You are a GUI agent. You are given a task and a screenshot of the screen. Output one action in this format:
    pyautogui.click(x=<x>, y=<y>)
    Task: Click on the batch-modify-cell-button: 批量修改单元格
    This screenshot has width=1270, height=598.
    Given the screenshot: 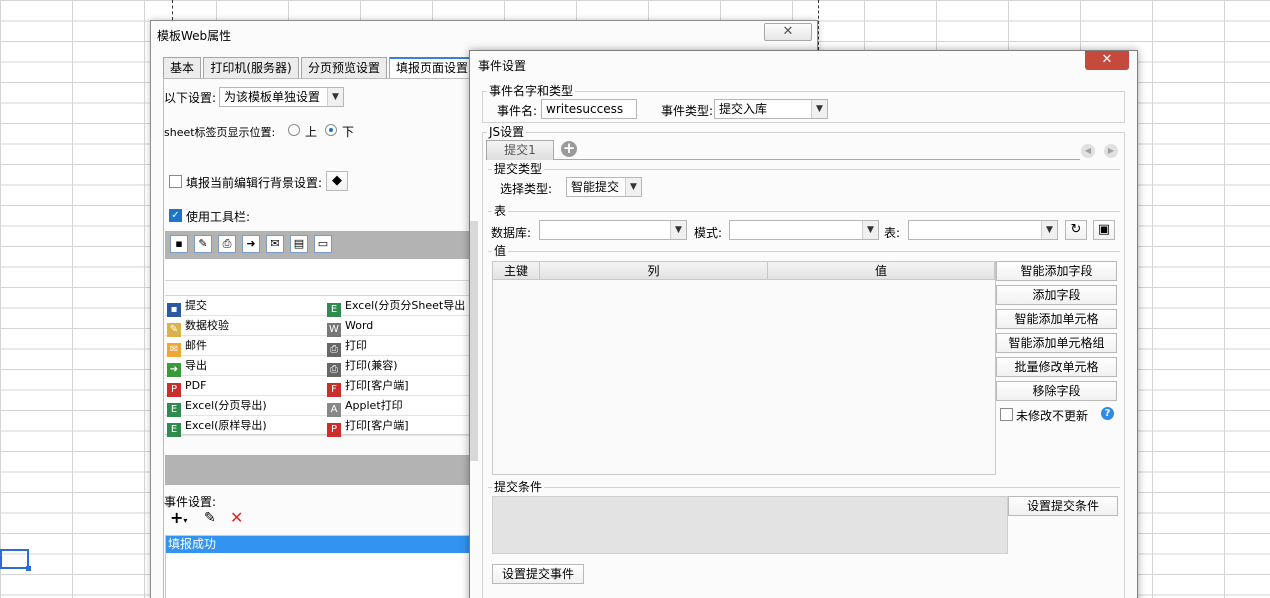 What is the action you would take?
    pyautogui.click(x=1056, y=367)
    